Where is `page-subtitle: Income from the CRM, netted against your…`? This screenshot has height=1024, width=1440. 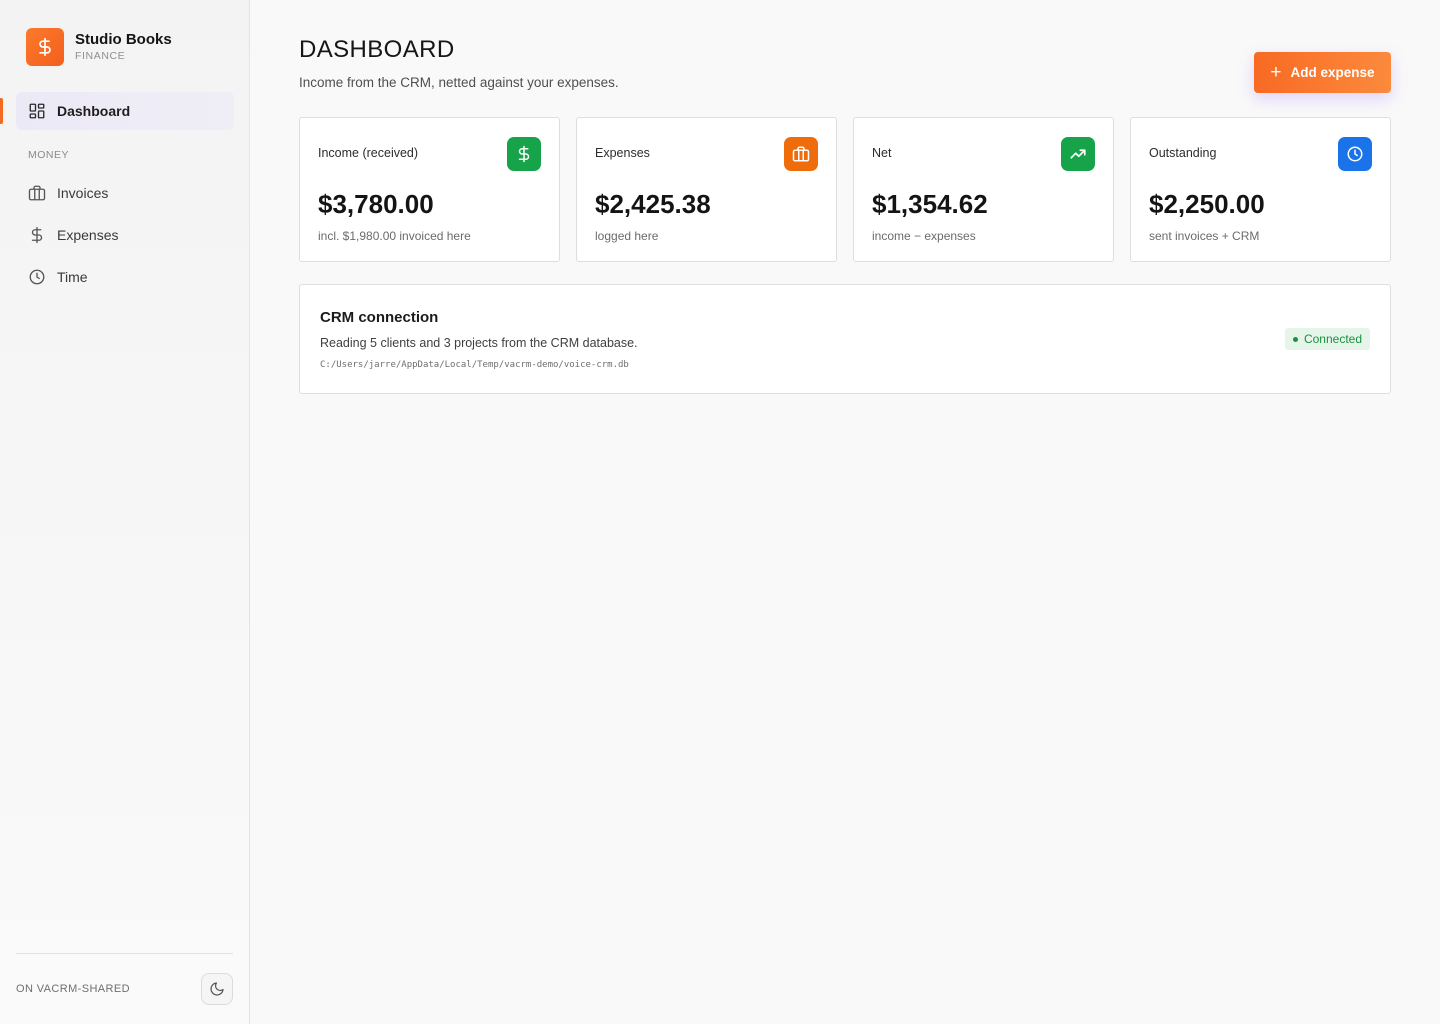
page-subtitle: Income from the CRM, netted against your… is located at coordinates (459, 82).